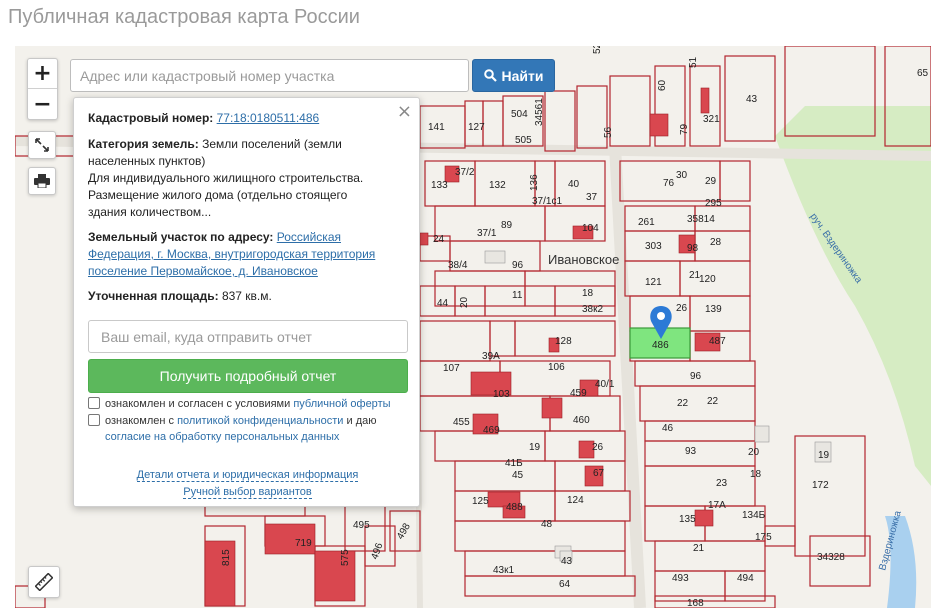  What do you see at coordinates (497, 185) in the screenshot?
I see `svg-text: 132` at bounding box center [497, 185].